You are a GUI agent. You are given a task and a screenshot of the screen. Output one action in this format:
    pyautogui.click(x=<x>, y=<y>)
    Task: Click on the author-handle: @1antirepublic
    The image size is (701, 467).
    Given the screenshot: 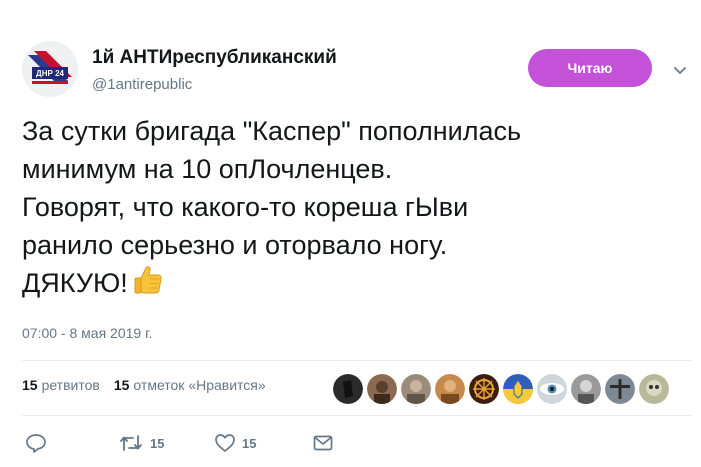 What is the action you would take?
    pyautogui.click(x=142, y=84)
    